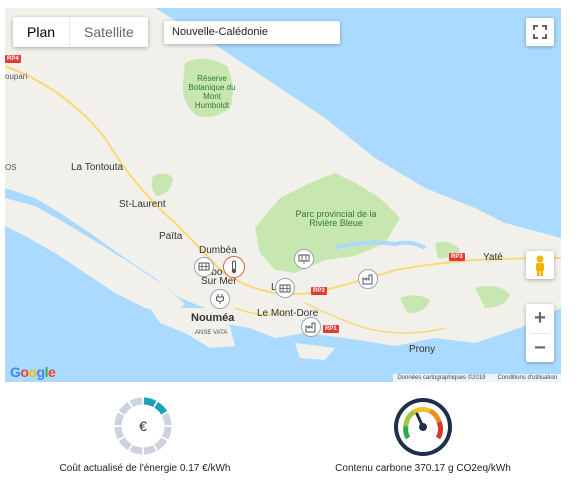 The image size is (578, 489). Describe the element at coordinates (97, 167) in the screenshot. I see `label-la-tontouta: La Tontouta` at that location.